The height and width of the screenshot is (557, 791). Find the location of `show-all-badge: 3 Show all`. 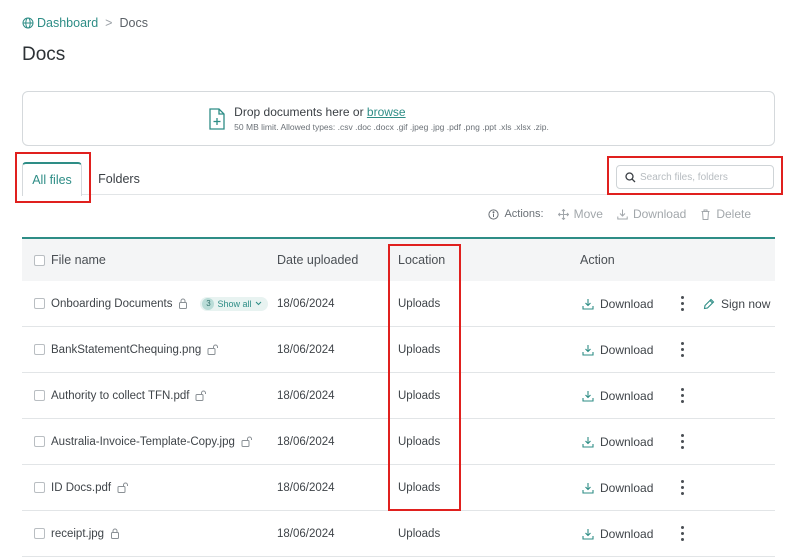

show-all-badge: 3 Show all is located at coordinates (234, 303).